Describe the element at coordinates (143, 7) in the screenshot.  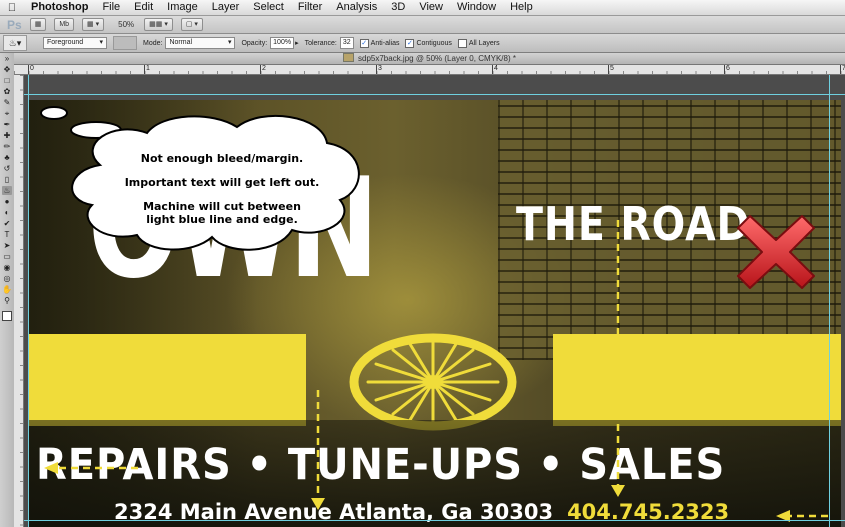
I see `menu-edit: Edit` at that location.